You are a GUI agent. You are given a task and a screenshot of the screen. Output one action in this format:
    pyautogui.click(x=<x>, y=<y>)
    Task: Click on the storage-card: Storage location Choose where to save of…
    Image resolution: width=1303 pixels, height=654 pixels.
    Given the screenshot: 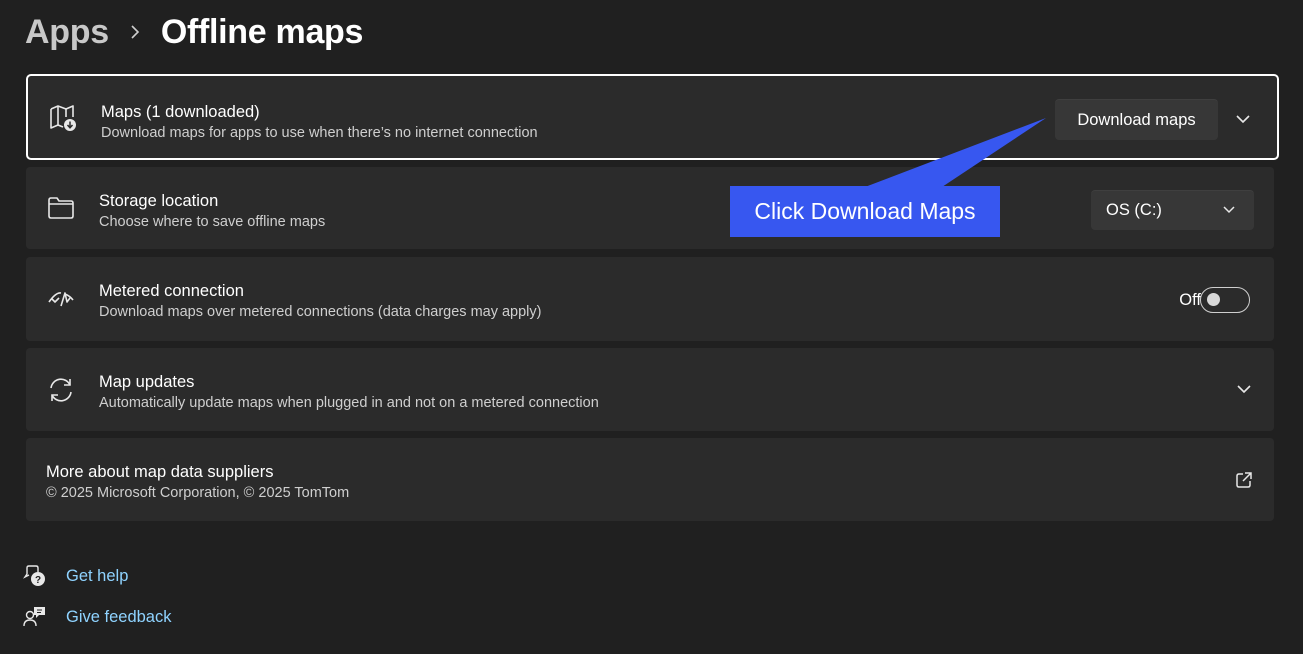 What is the action you would take?
    pyautogui.click(x=650, y=208)
    